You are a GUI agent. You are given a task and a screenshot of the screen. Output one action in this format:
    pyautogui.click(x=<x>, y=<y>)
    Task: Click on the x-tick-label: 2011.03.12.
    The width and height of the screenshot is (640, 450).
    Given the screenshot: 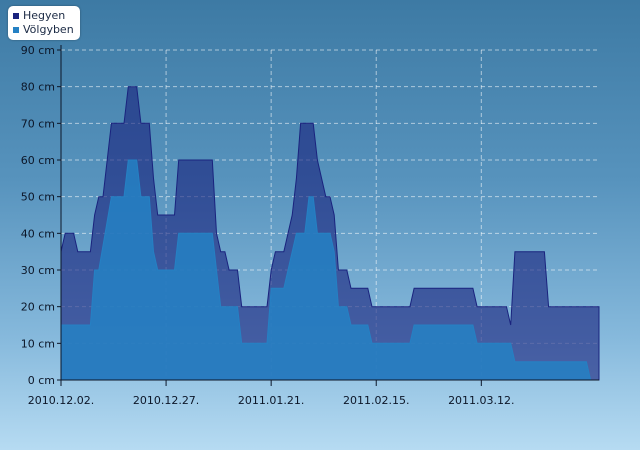 What is the action you would take?
    pyautogui.click(x=481, y=400)
    